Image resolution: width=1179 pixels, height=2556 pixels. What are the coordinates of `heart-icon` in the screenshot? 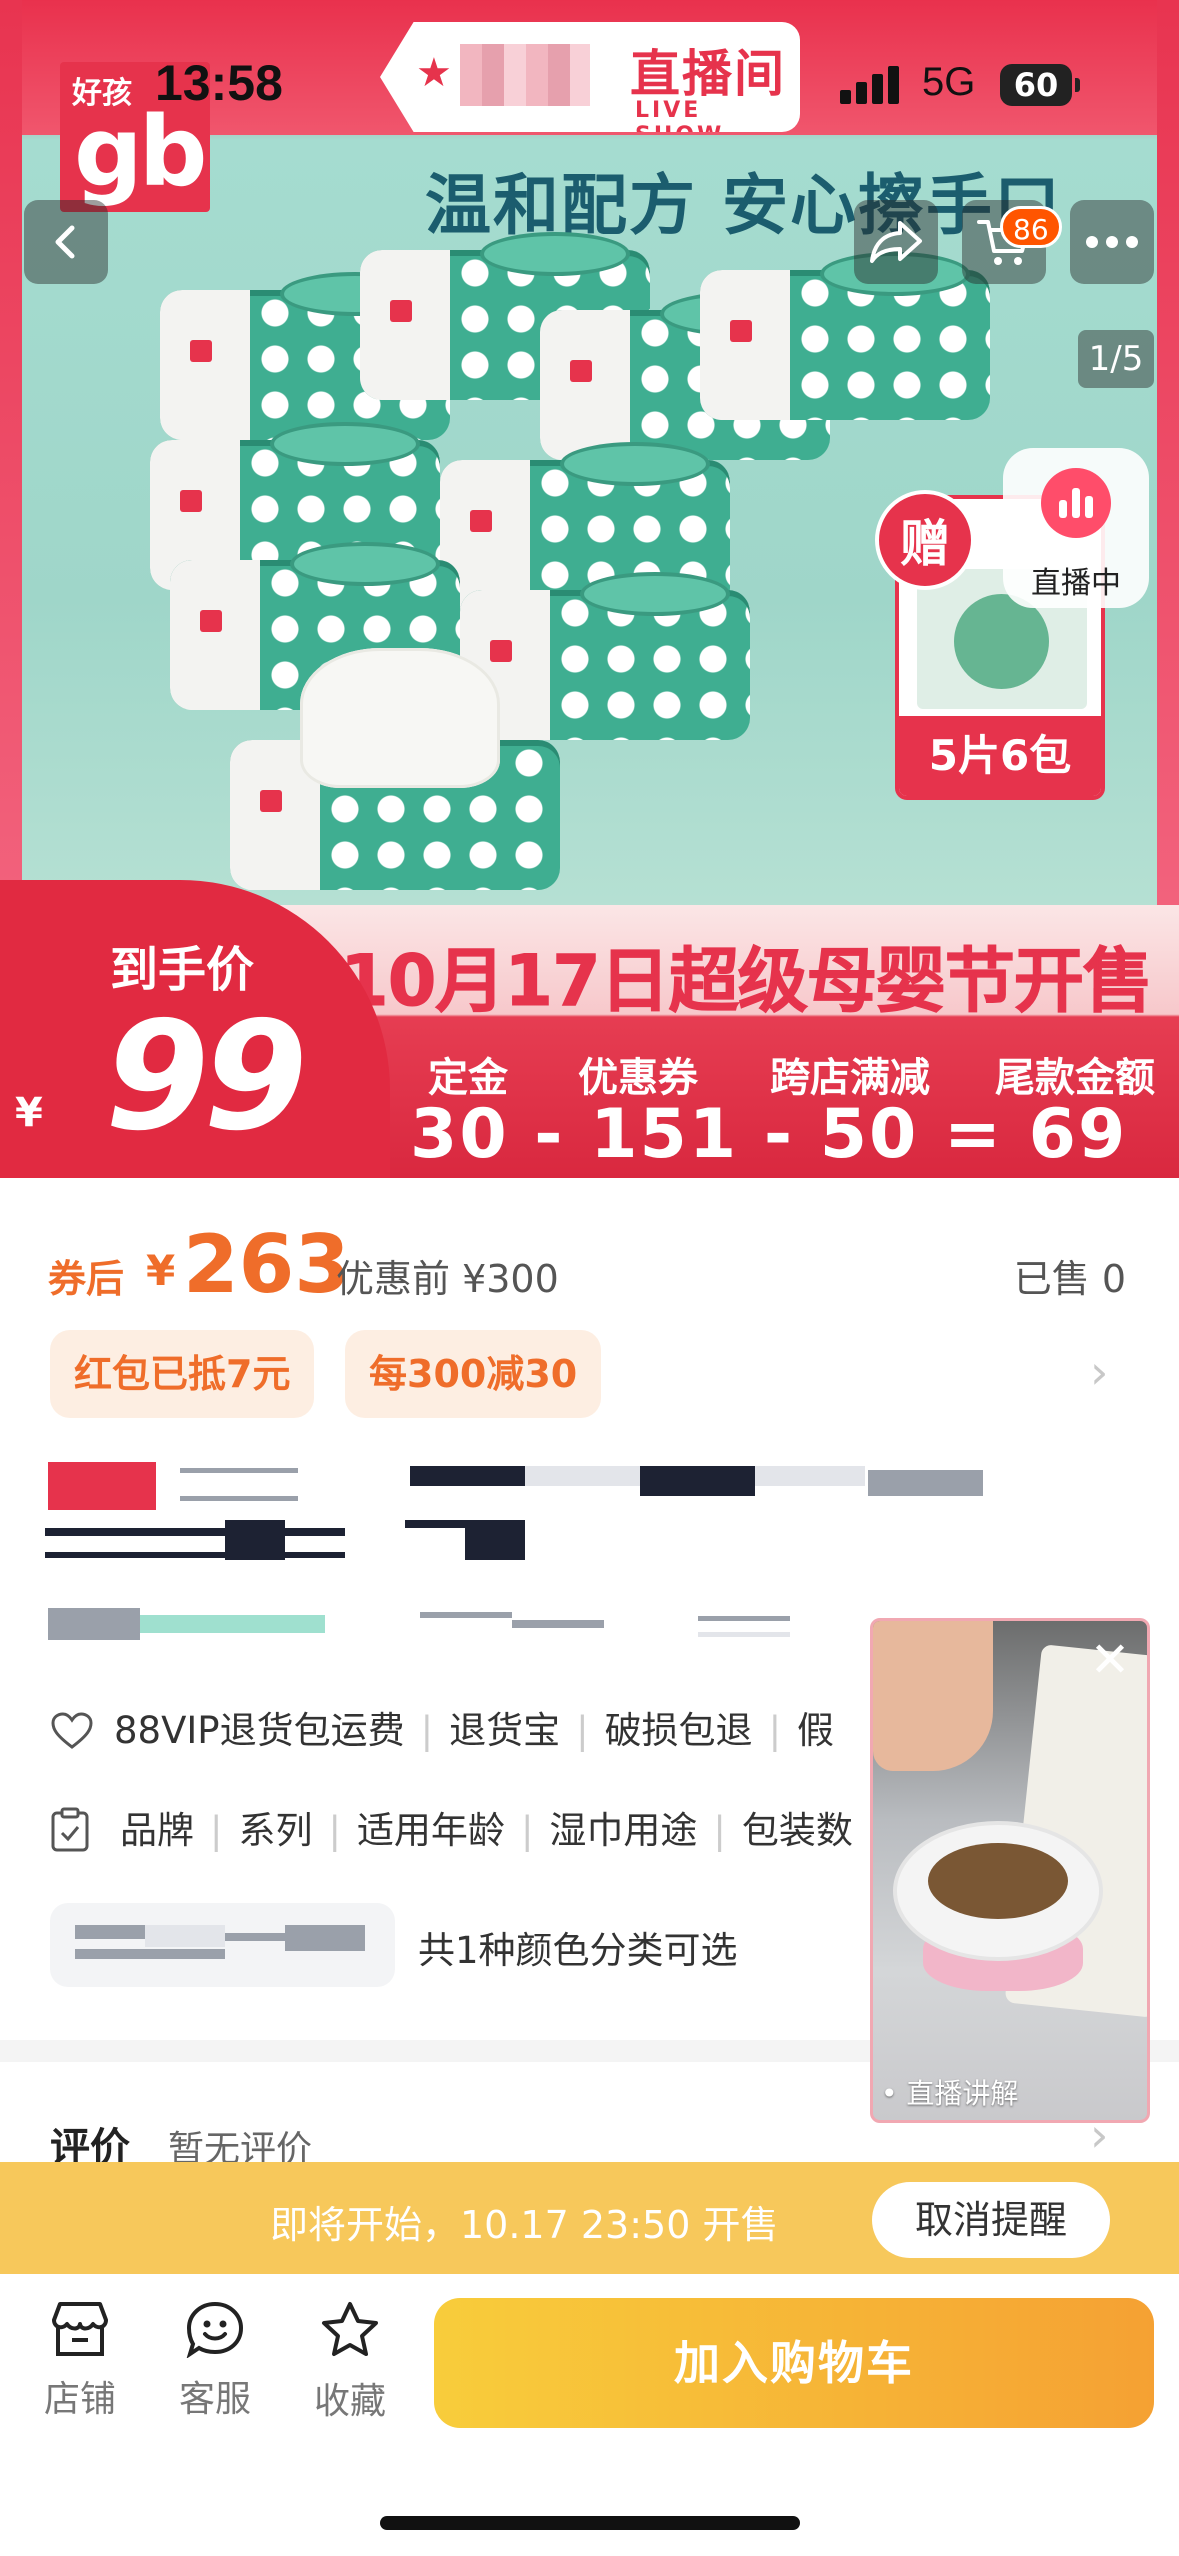 It's located at (72, 1730).